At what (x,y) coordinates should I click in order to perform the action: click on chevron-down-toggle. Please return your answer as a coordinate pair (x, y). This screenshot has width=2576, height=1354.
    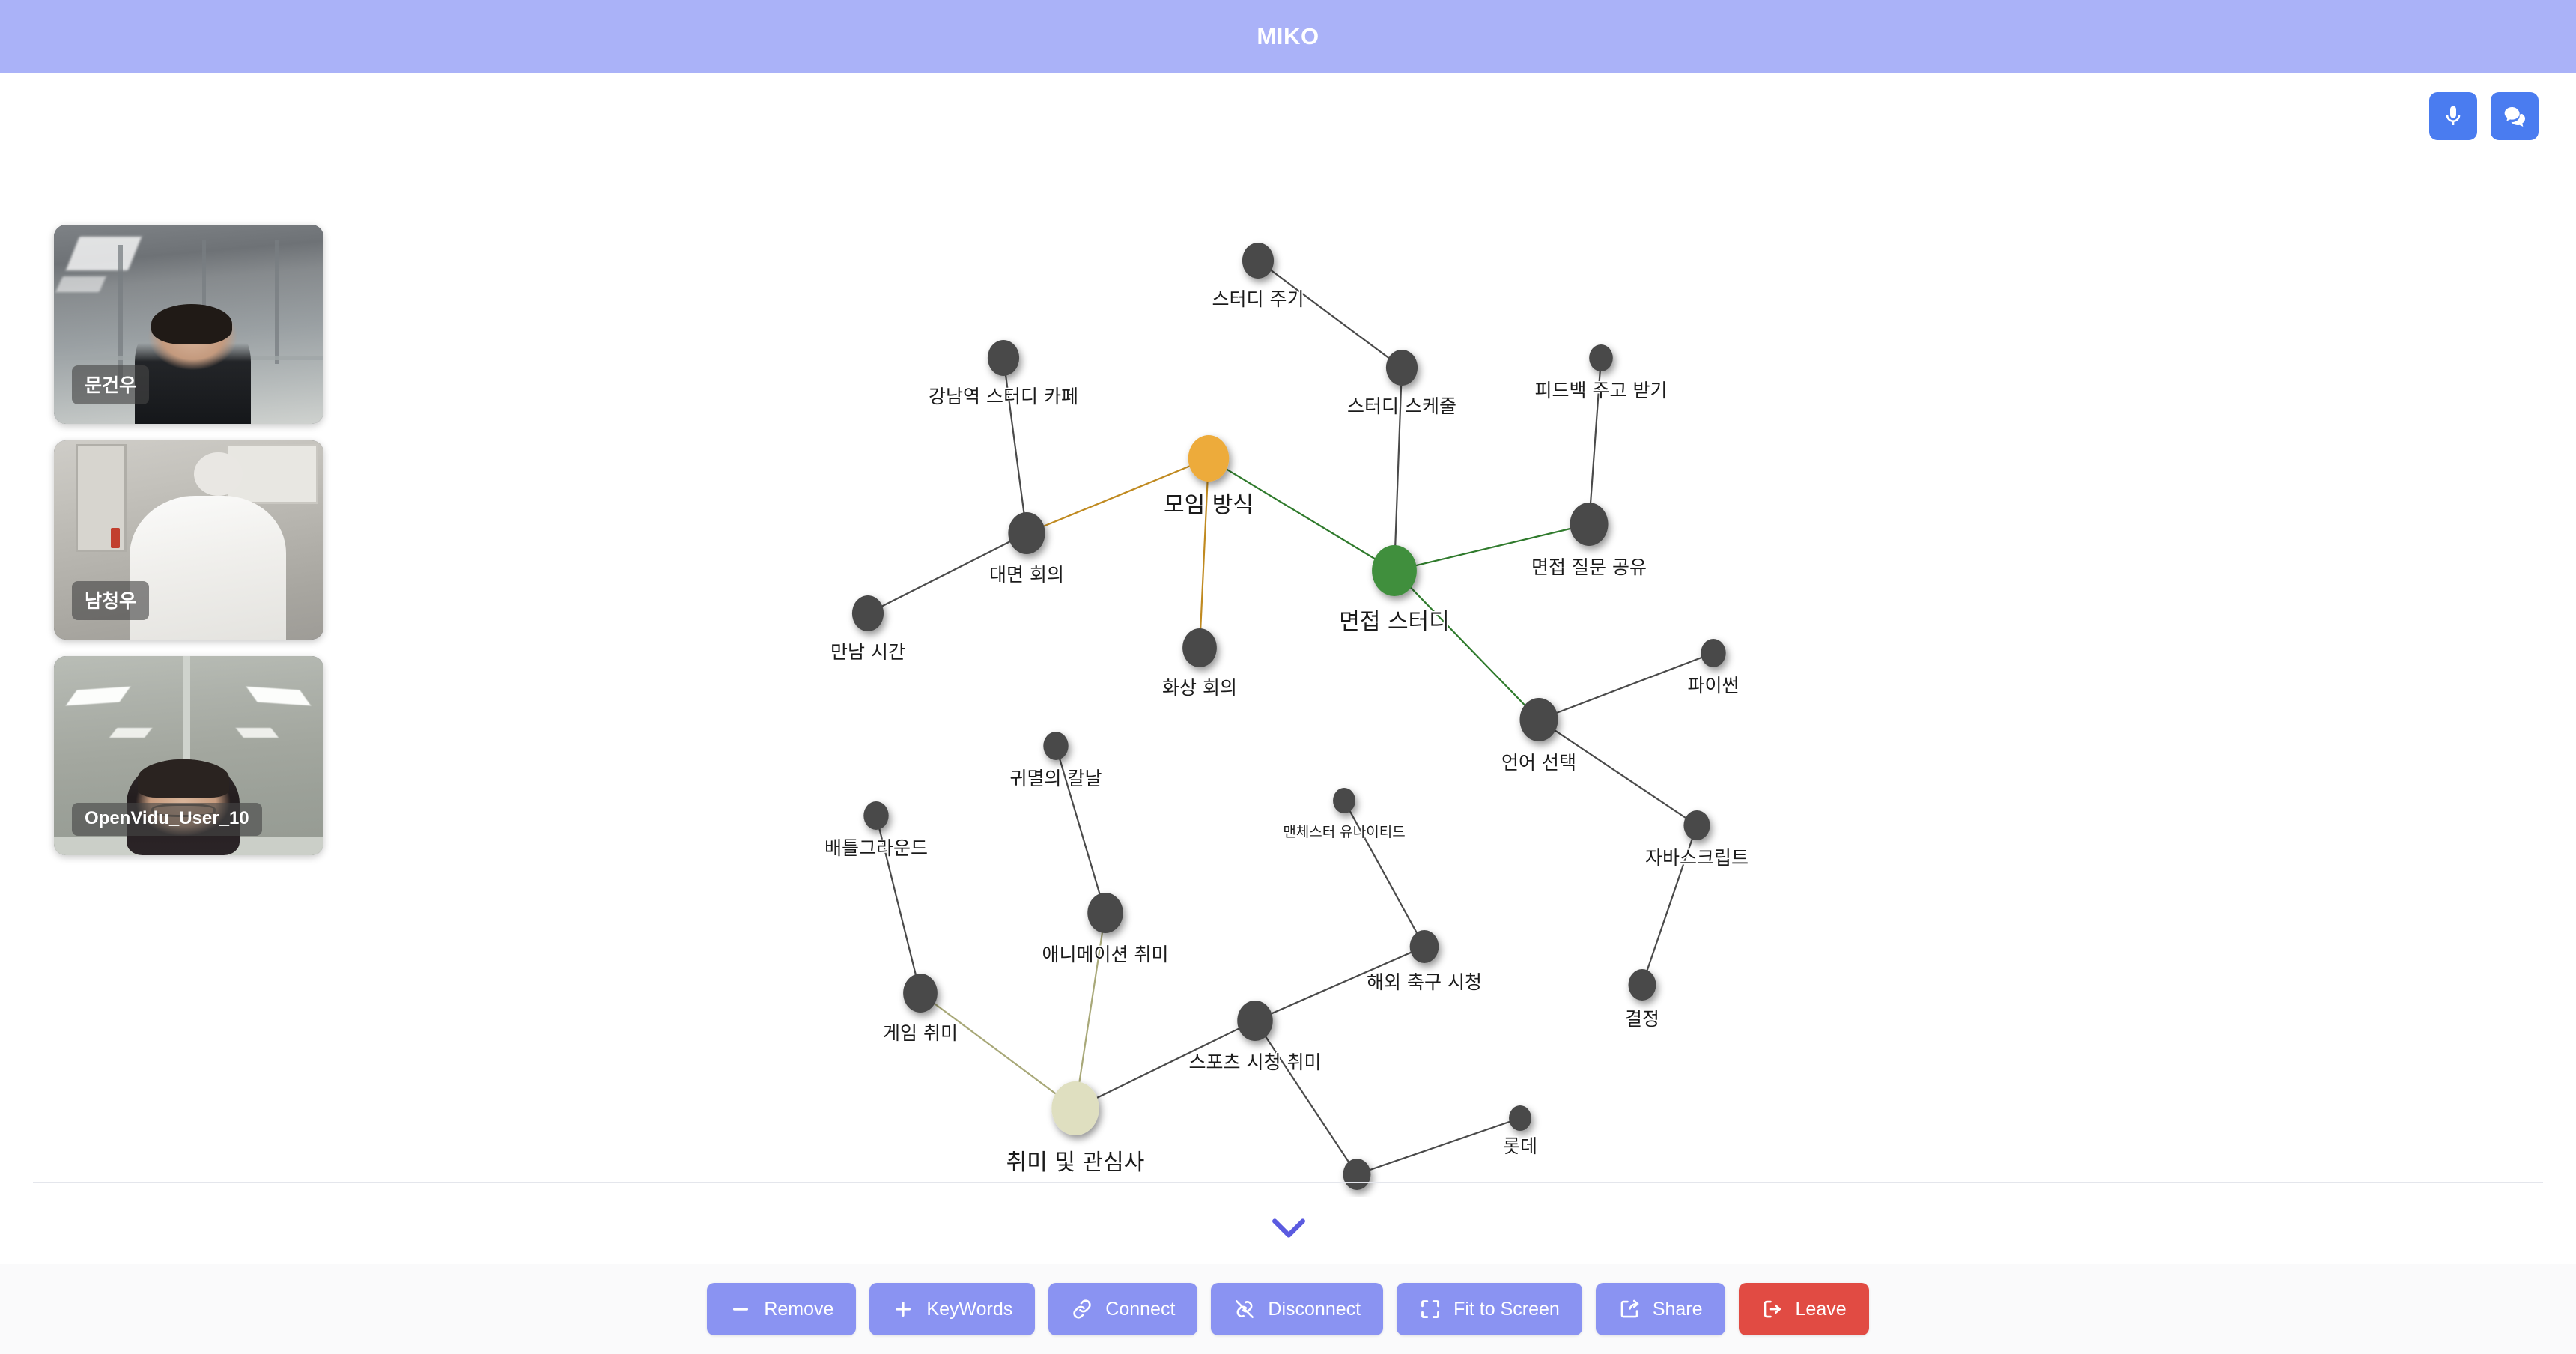
    Looking at the image, I should click on (1289, 1228).